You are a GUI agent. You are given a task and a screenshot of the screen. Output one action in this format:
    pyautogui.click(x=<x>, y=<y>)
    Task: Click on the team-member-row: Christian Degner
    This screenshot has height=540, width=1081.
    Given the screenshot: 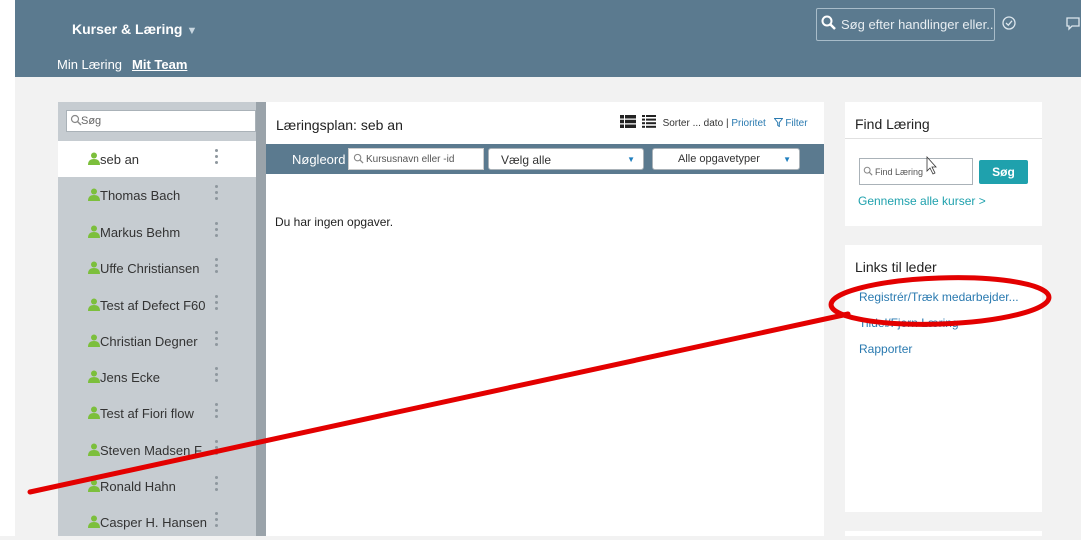 What is the action you would take?
    pyautogui.click(x=157, y=341)
    